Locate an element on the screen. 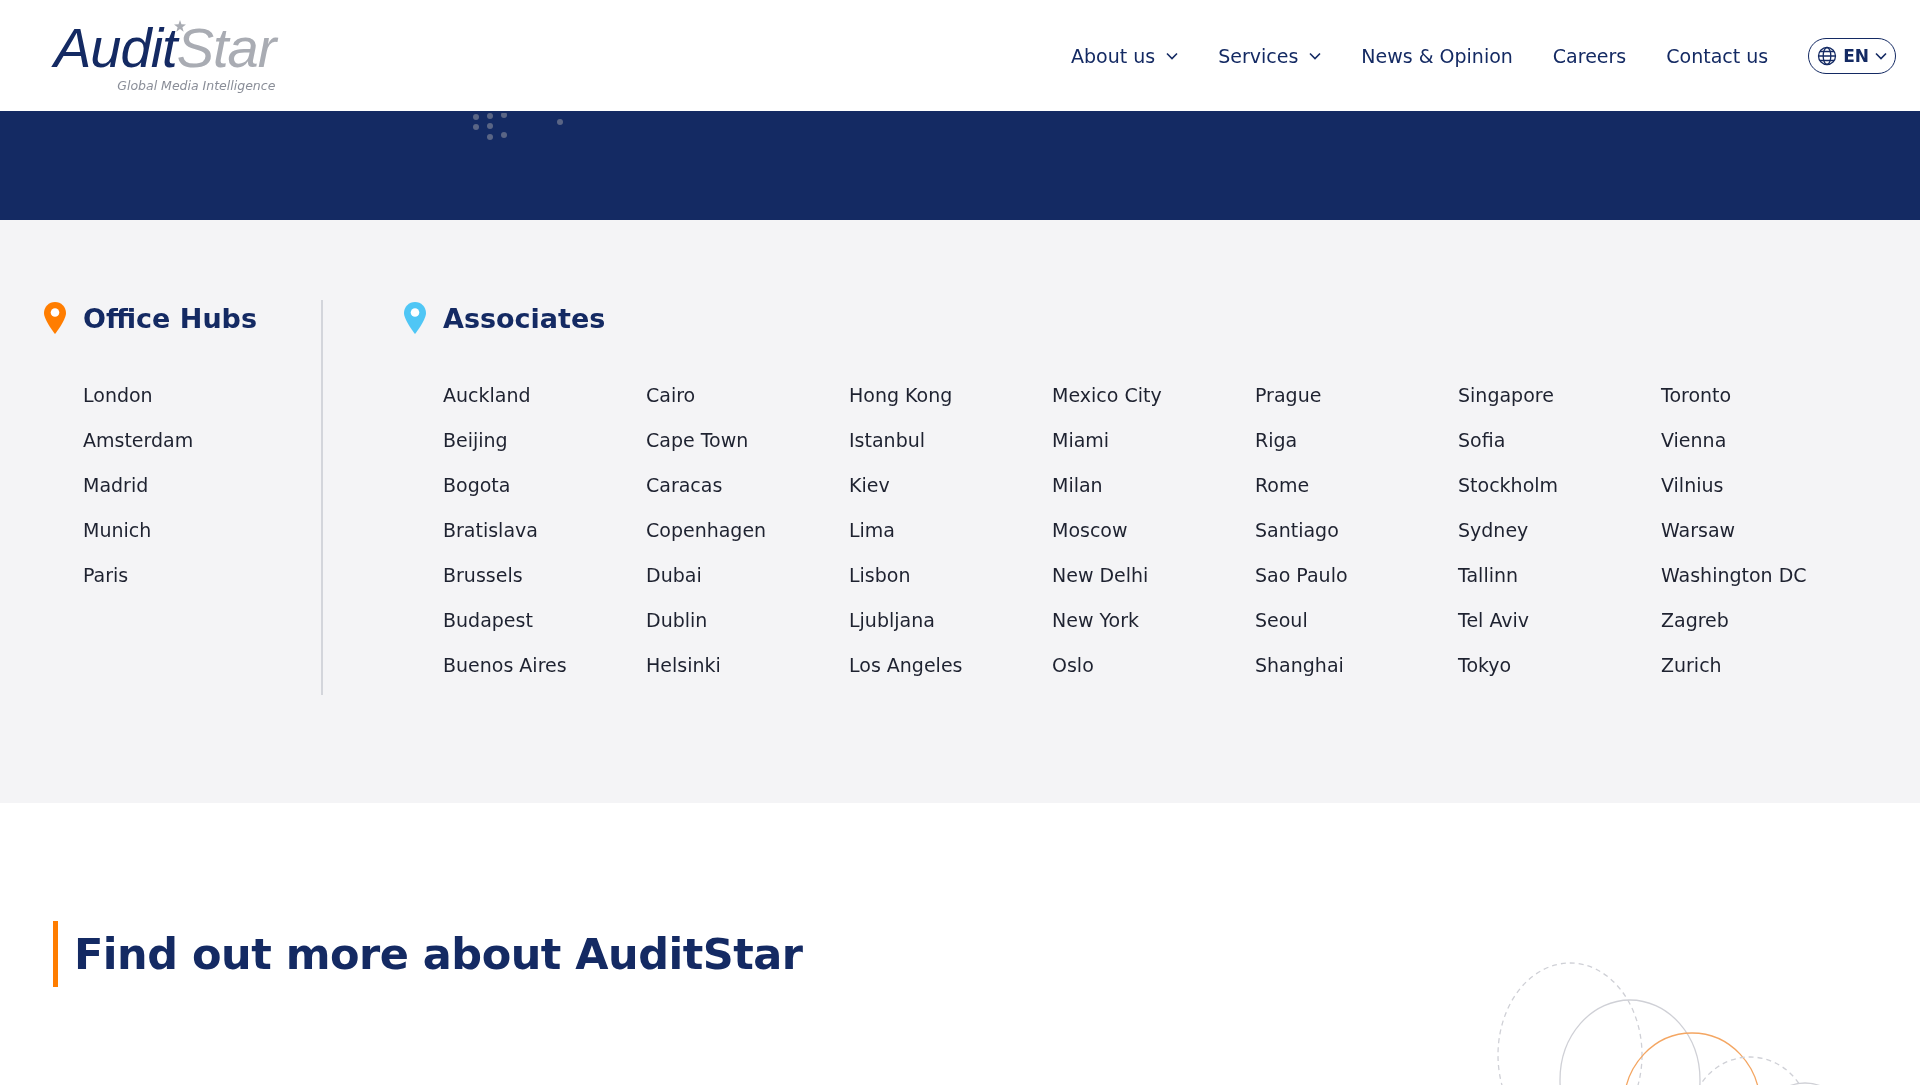 The width and height of the screenshot is (1920, 1085). city-link: Bratislava is located at coordinates (544, 530).